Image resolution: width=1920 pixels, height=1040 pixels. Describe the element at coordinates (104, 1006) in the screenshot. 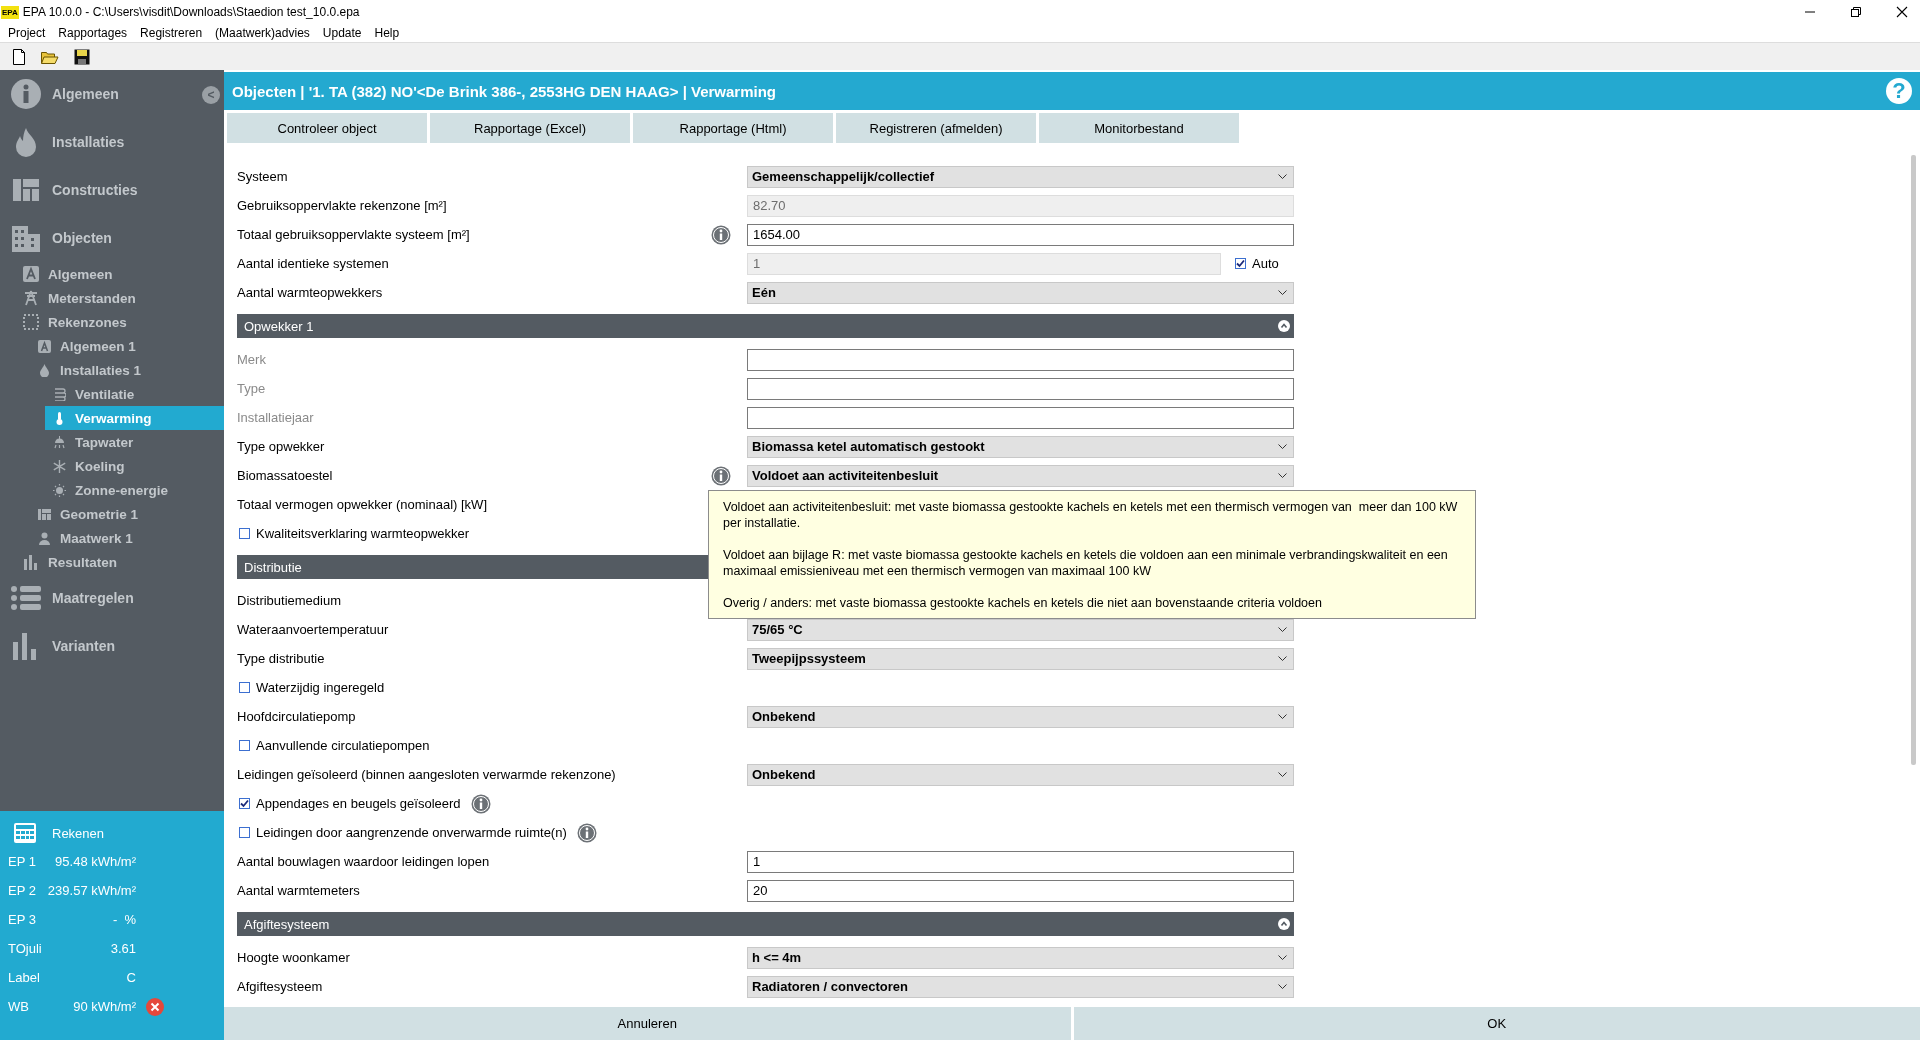

I see `result-value: 90 kWh/m²` at that location.